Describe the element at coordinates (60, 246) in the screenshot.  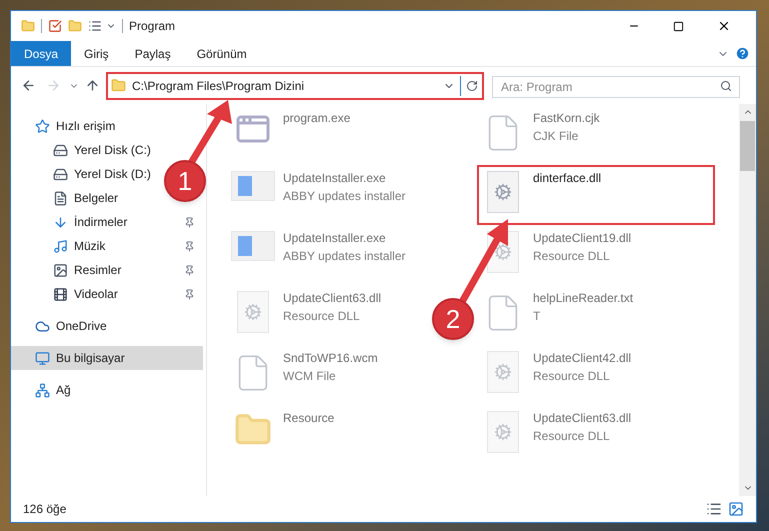
I see `music-note-icon` at that location.